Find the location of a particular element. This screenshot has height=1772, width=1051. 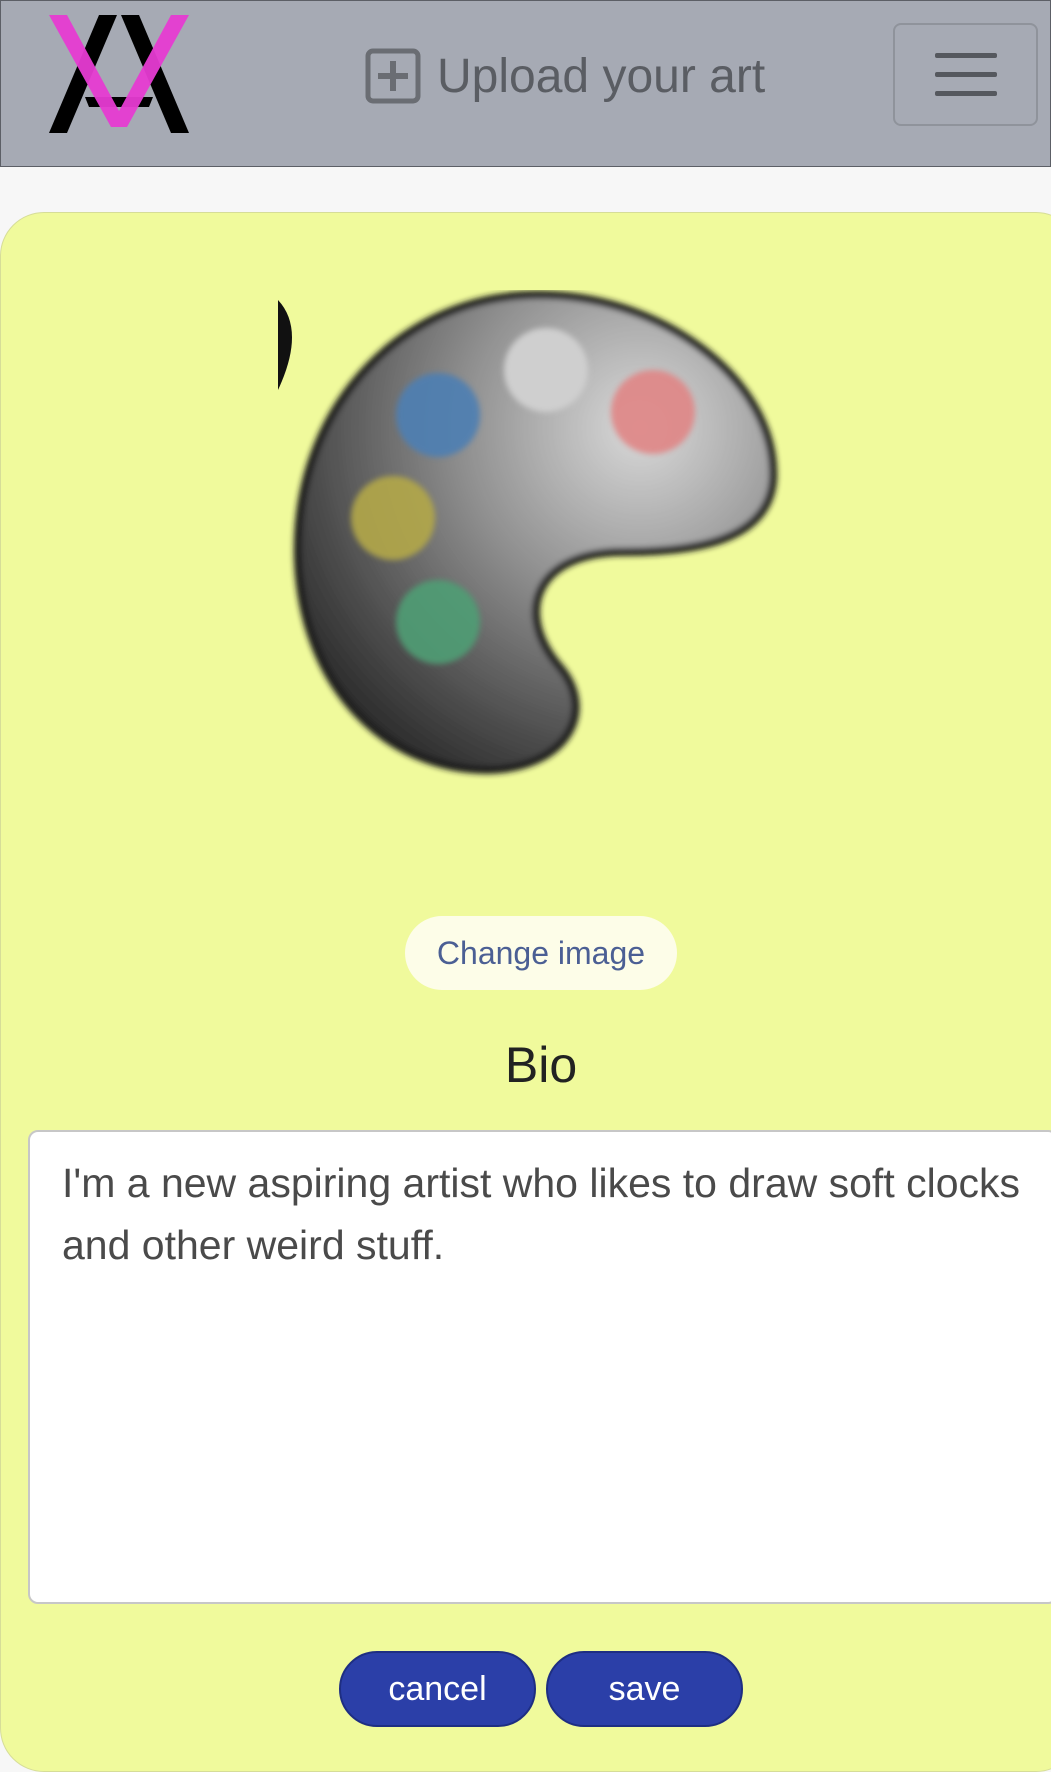

upload-art-link: Upload your art is located at coordinates (565, 76).